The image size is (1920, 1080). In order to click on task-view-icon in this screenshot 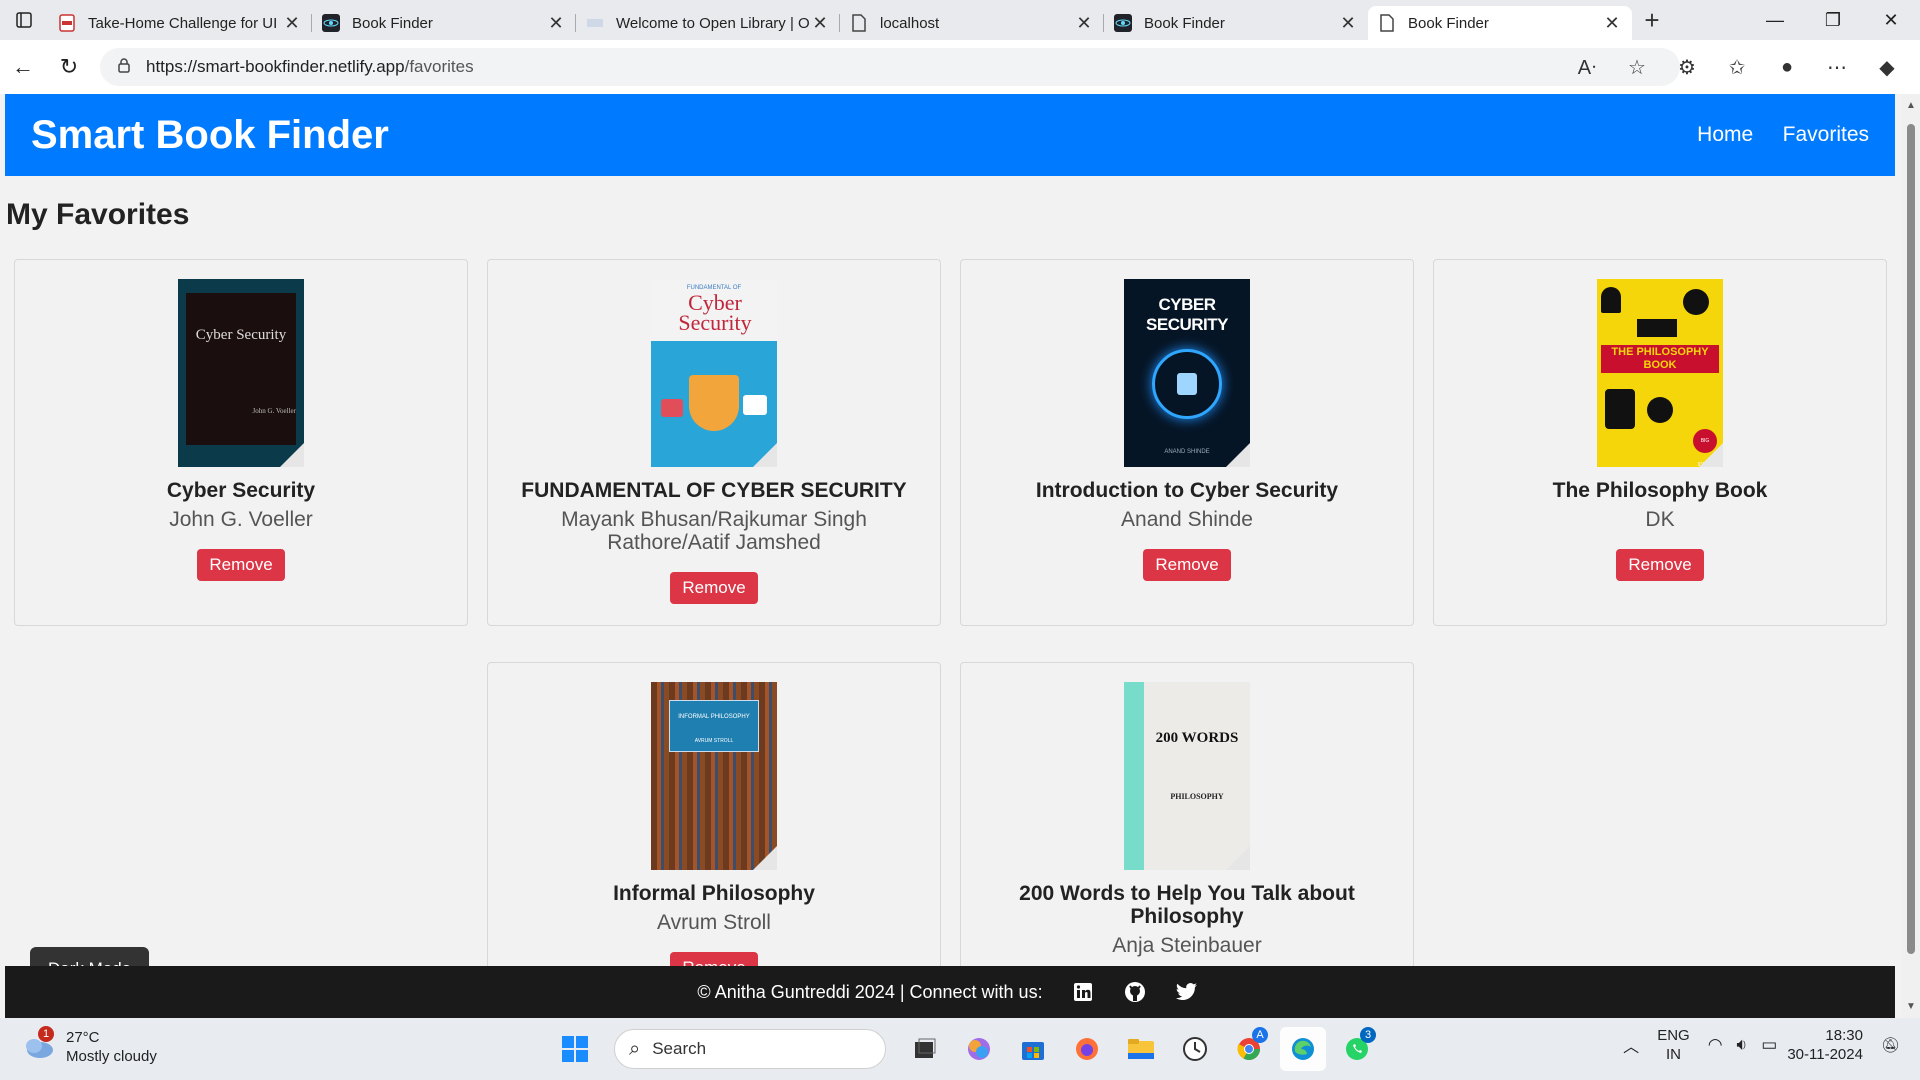, I will do `click(925, 1049)`.